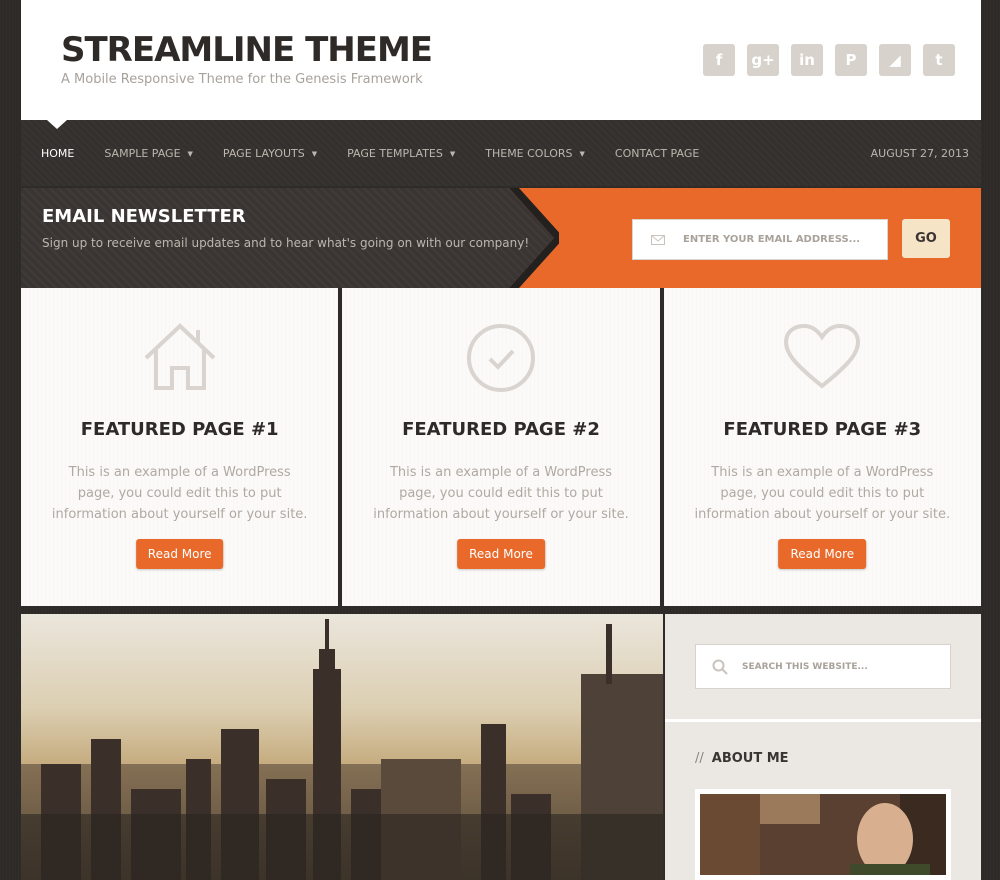 Image resolution: width=1000 pixels, height=880 pixels. What do you see at coordinates (501, 360) in the screenshot?
I see `checkmark-circle-icon` at bounding box center [501, 360].